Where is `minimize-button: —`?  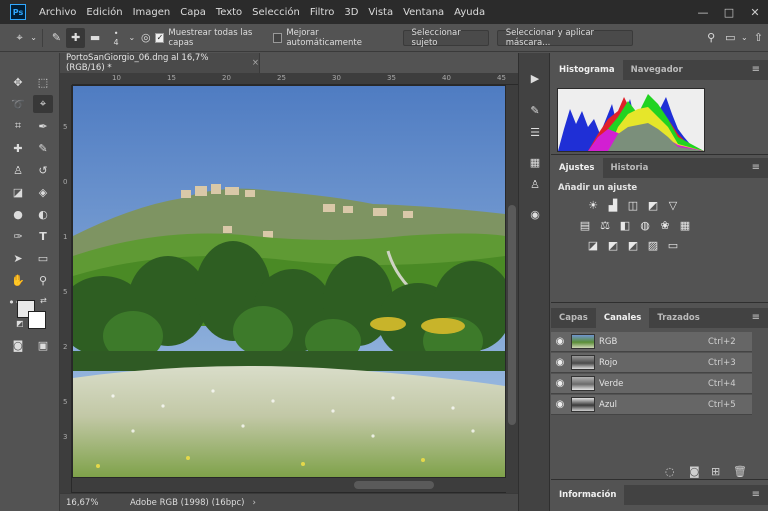
minimize-button: — is located at coordinates (703, 12).